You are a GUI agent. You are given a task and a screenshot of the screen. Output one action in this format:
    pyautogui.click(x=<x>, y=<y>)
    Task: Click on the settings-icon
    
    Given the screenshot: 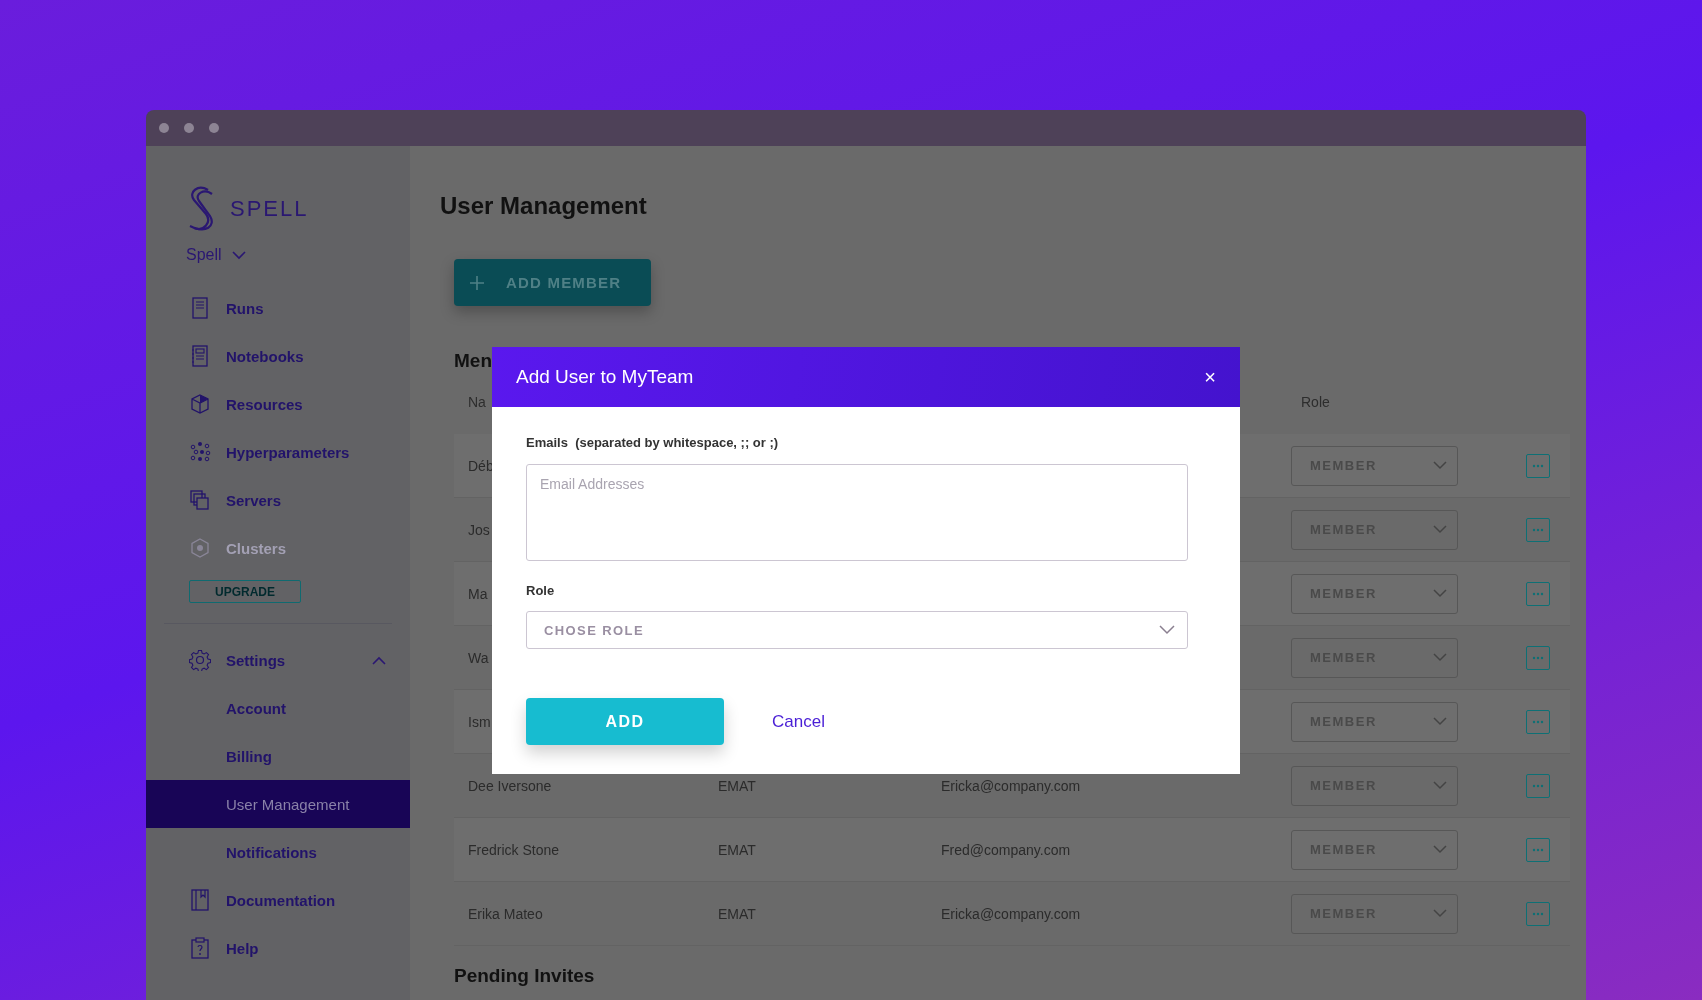 What is the action you would take?
    pyautogui.click(x=200, y=660)
    